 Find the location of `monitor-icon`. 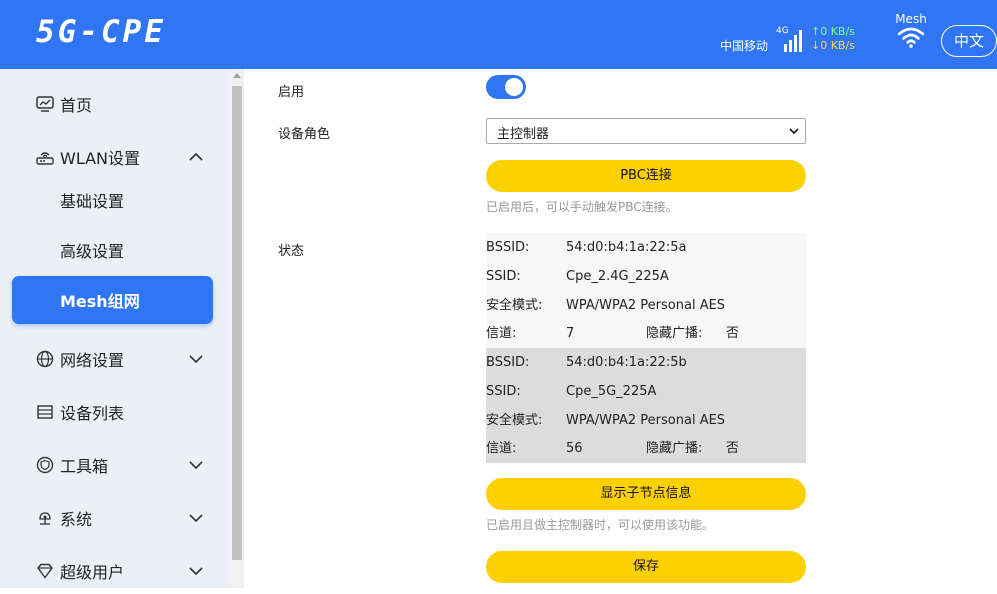

monitor-icon is located at coordinates (45, 104).